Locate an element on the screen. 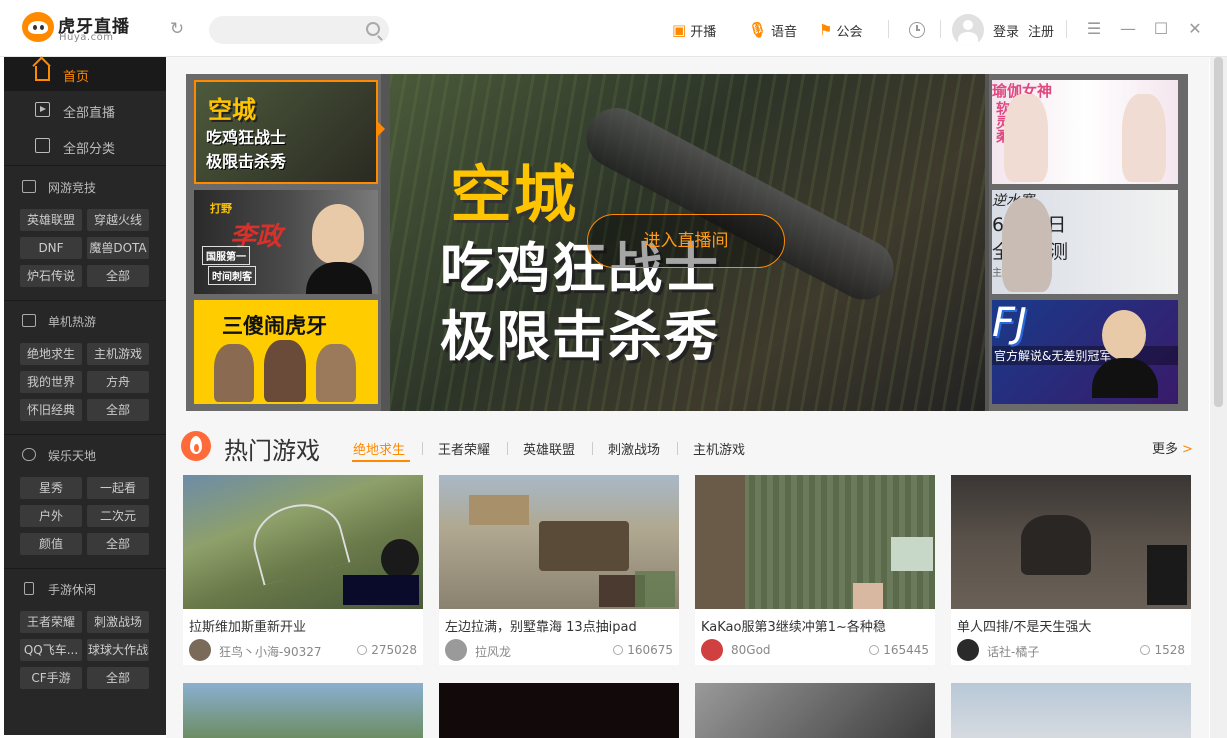 Image resolution: width=1227 pixels, height=738 pixels. thumb-title: FJ is located at coordinates (1009, 323).